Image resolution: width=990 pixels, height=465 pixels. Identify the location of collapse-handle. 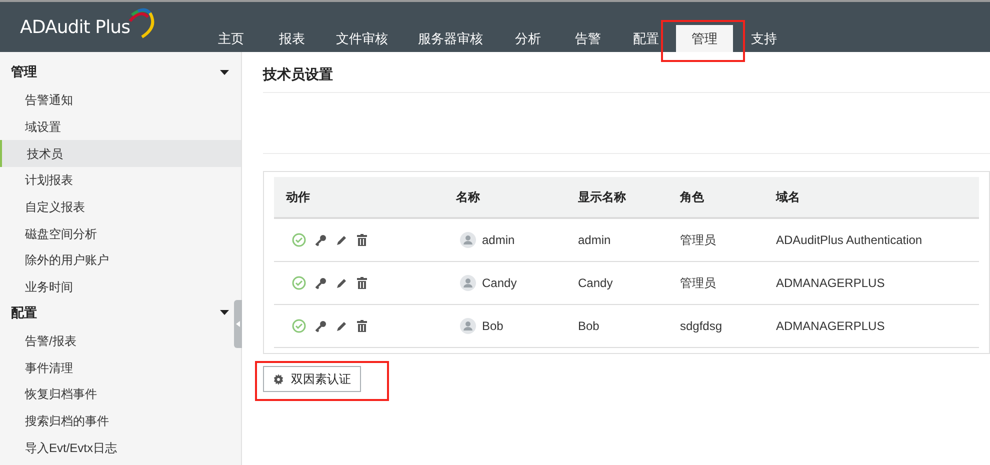
(238, 324).